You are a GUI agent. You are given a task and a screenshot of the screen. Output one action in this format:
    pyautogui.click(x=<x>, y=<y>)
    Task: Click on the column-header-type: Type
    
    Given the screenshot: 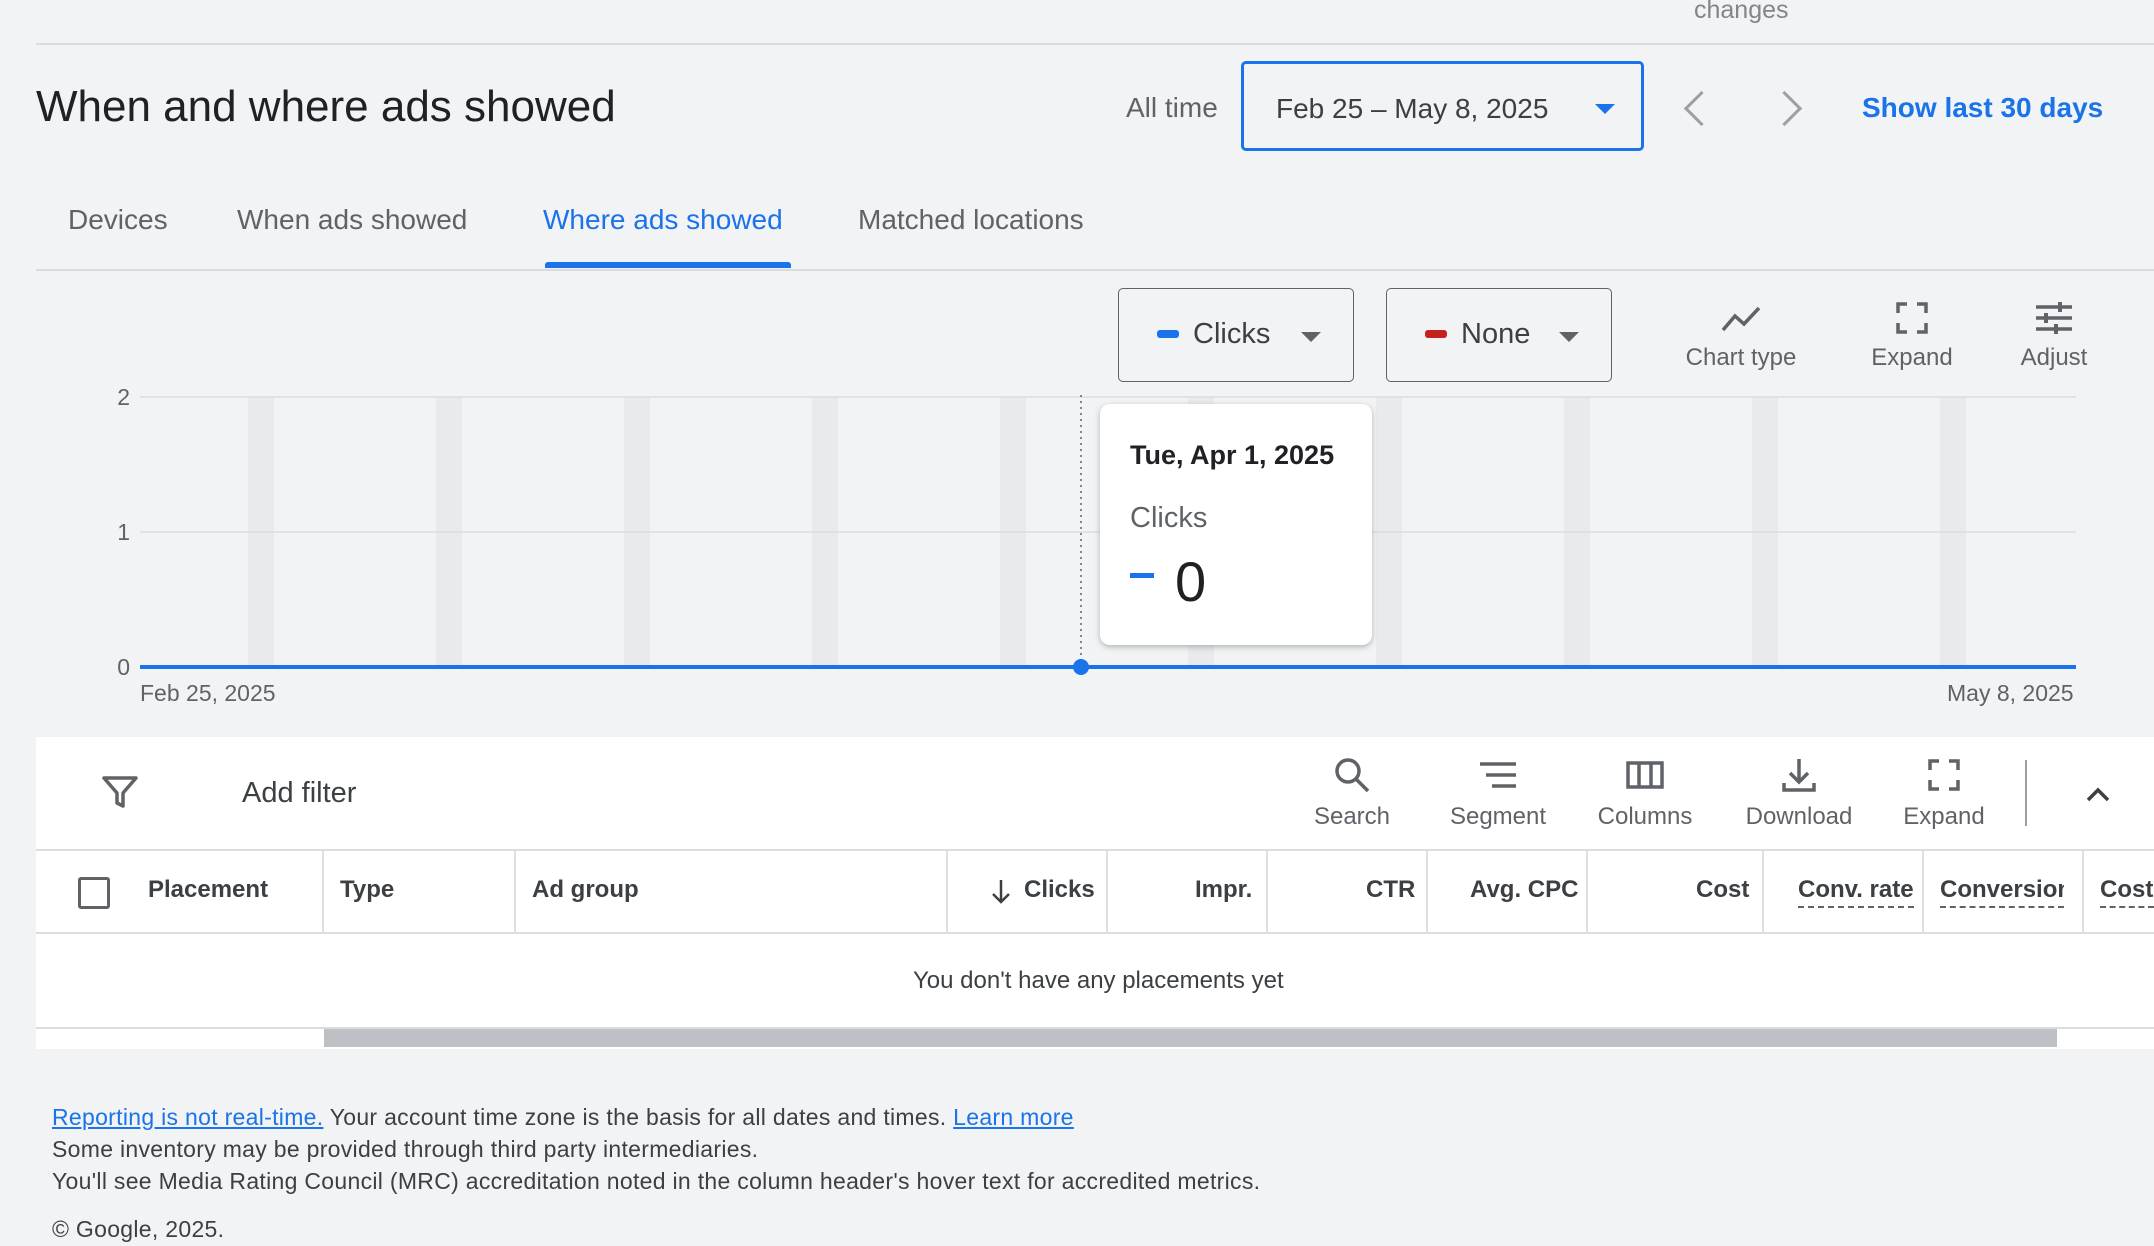 What is the action you would take?
    pyautogui.click(x=367, y=890)
    